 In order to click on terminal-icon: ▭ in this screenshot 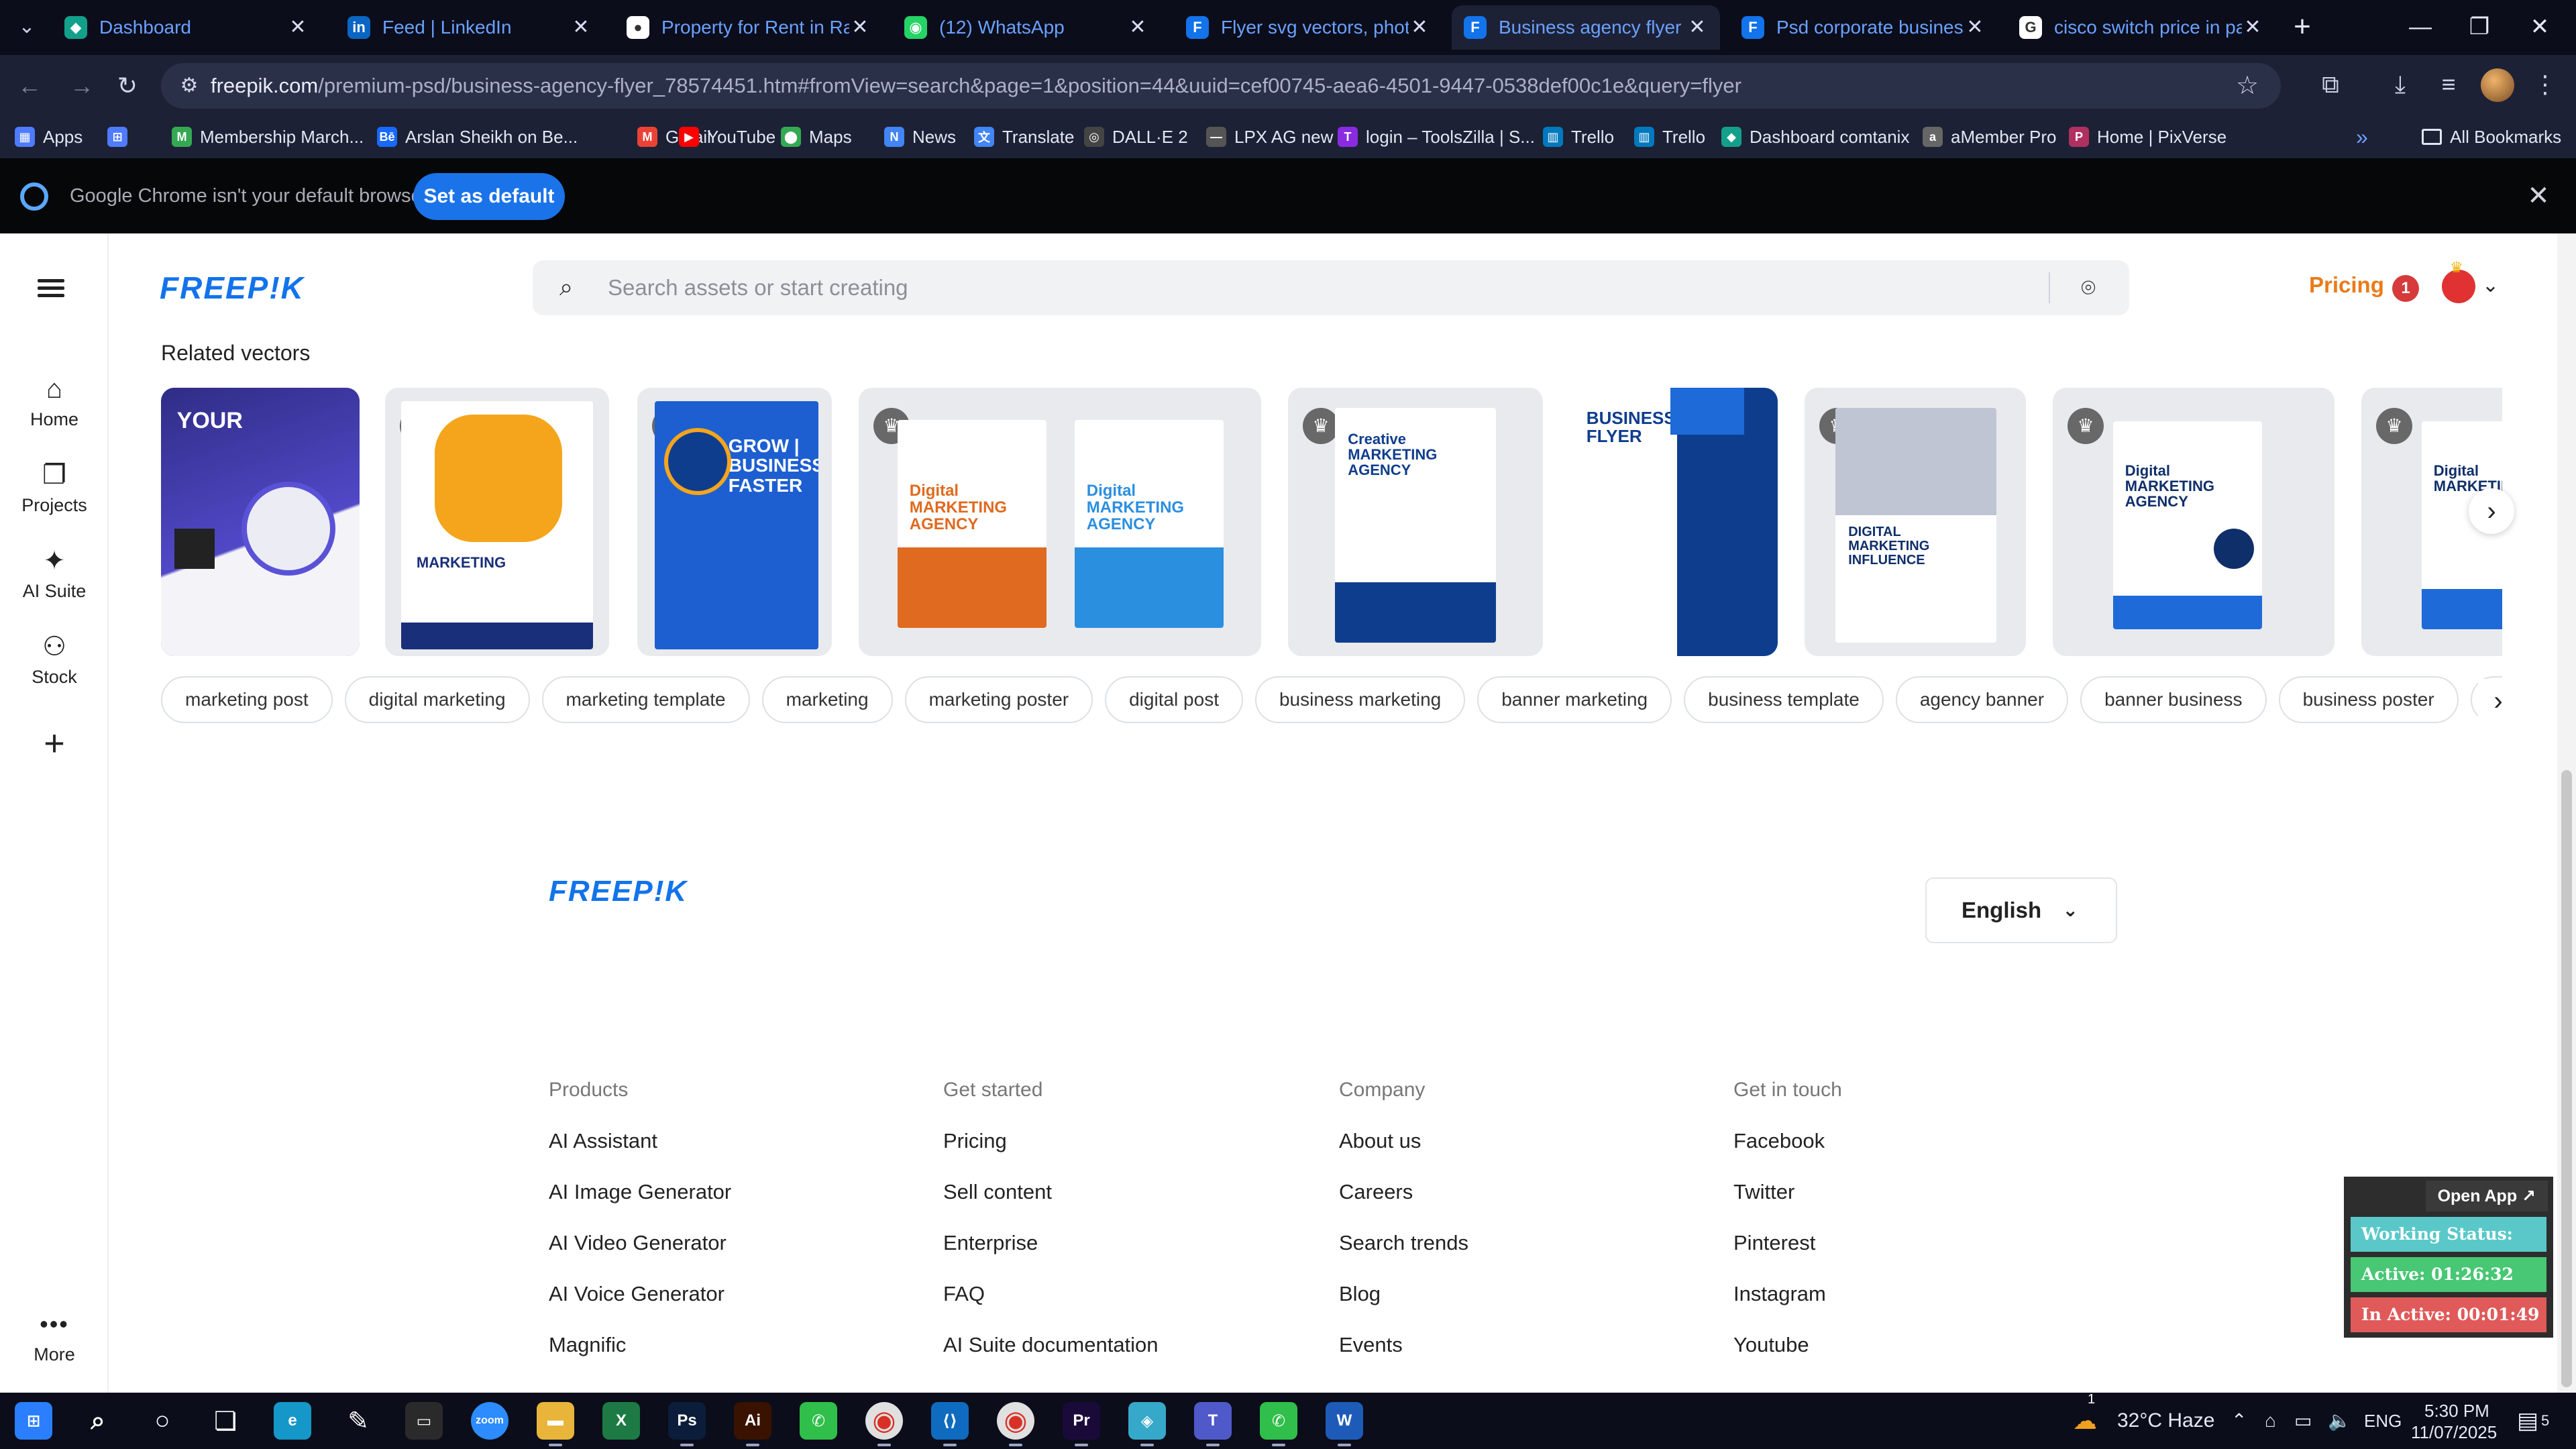, I will do `click(424, 1421)`.